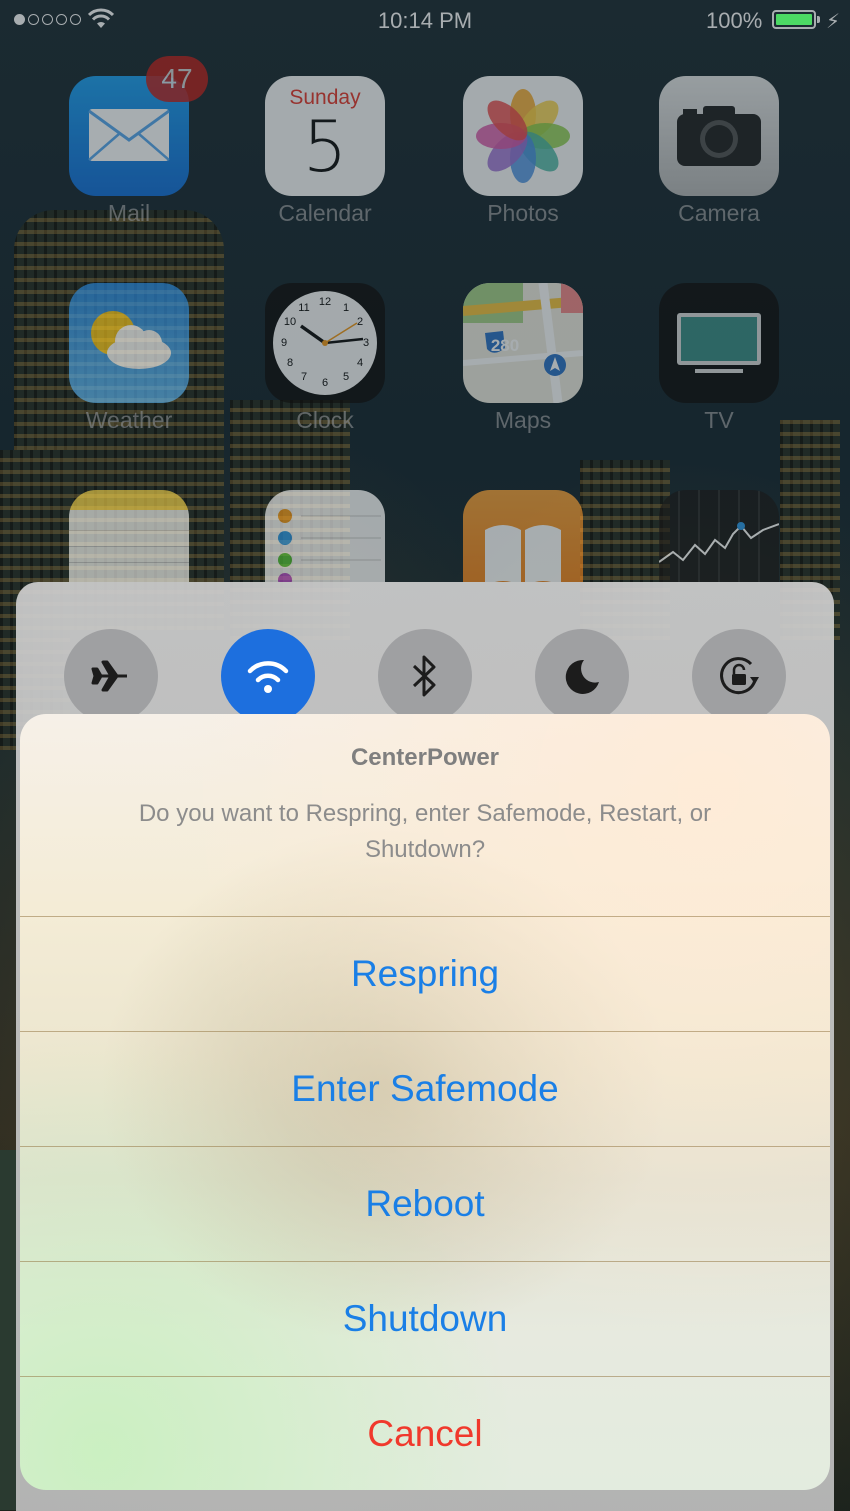 The width and height of the screenshot is (850, 1511). I want to click on clock-numeral: 3, so click(366, 343).